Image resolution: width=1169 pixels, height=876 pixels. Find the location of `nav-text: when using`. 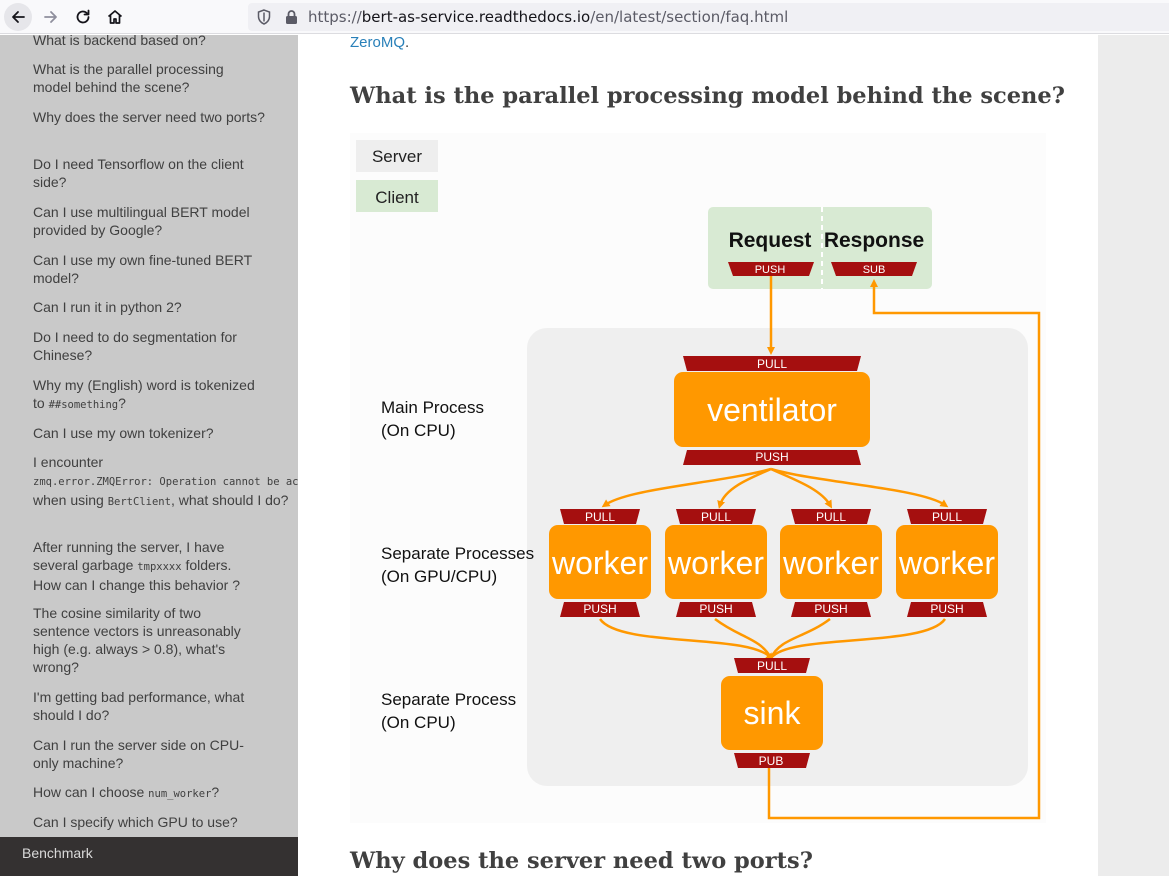

nav-text: when using is located at coordinates (70, 500).